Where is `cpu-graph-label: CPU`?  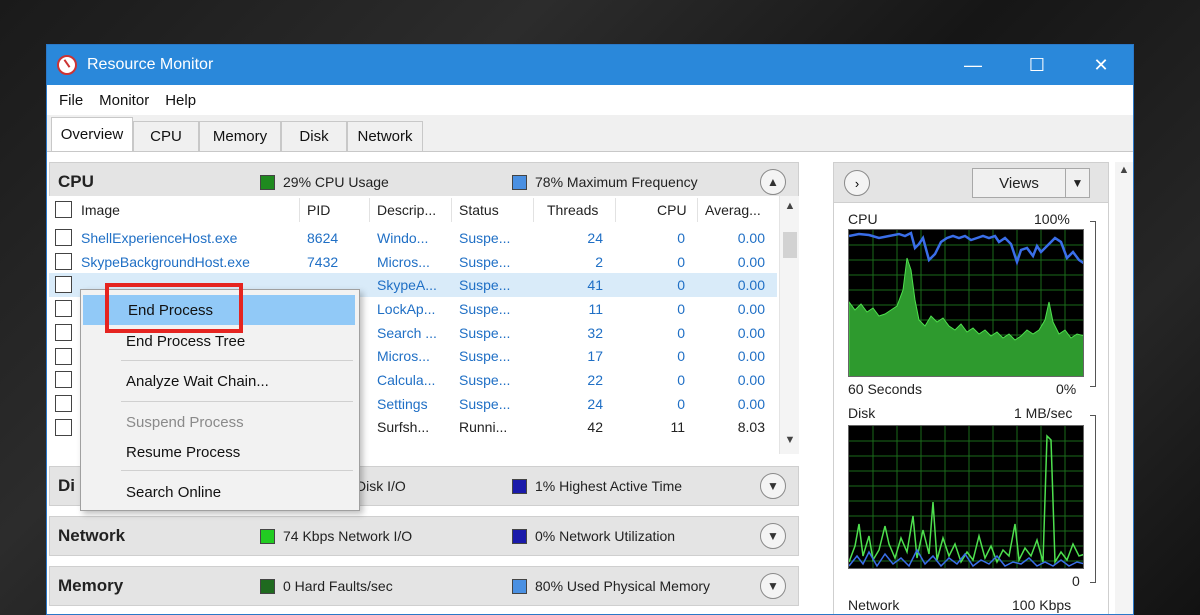
cpu-graph-label: CPU is located at coordinates (863, 219).